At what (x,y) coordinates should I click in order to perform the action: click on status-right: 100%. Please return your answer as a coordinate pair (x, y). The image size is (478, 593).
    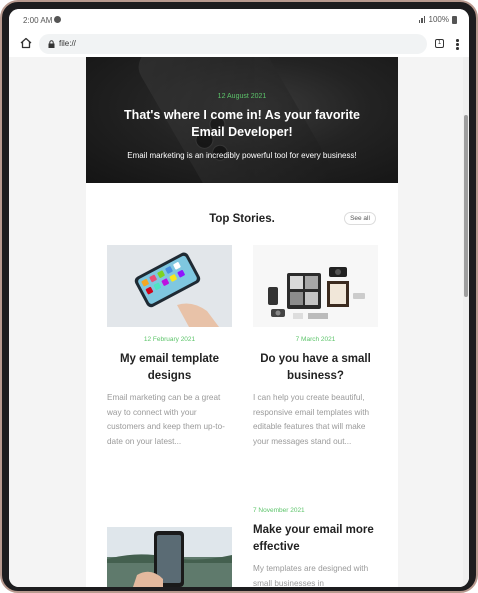
    Looking at the image, I should click on (437, 19).